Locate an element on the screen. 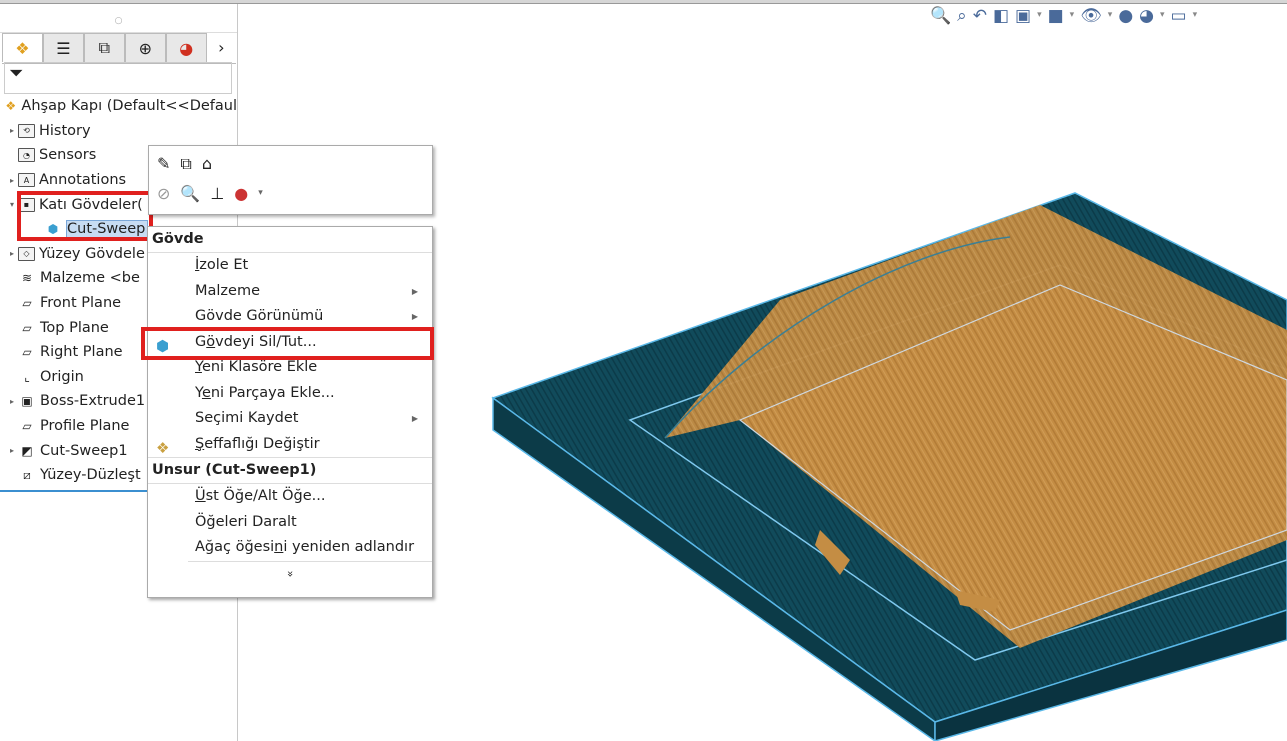 This screenshot has width=1287, height=741. tree-item: ▸ ⟲ History is located at coordinates (118, 131).